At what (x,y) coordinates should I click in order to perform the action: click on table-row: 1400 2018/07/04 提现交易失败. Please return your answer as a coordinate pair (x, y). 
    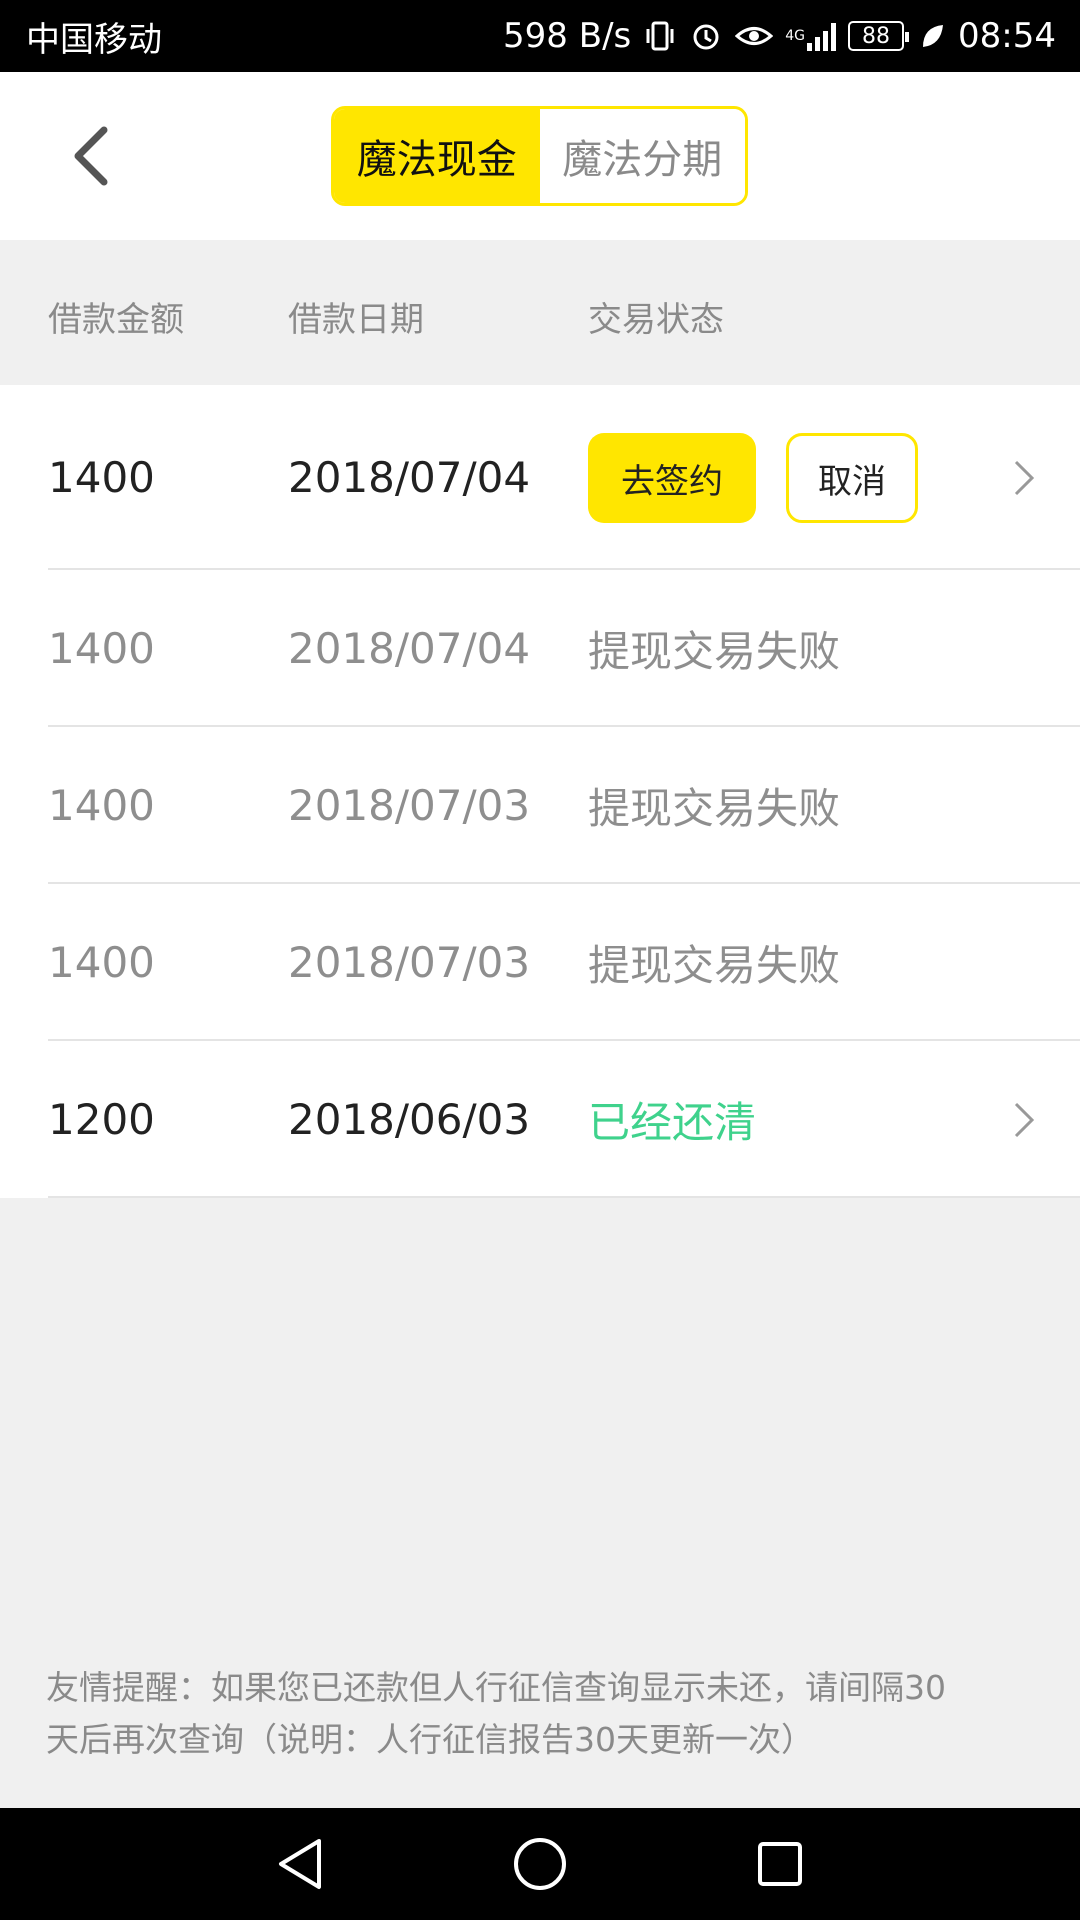
    Looking at the image, I should click on (540, 648).